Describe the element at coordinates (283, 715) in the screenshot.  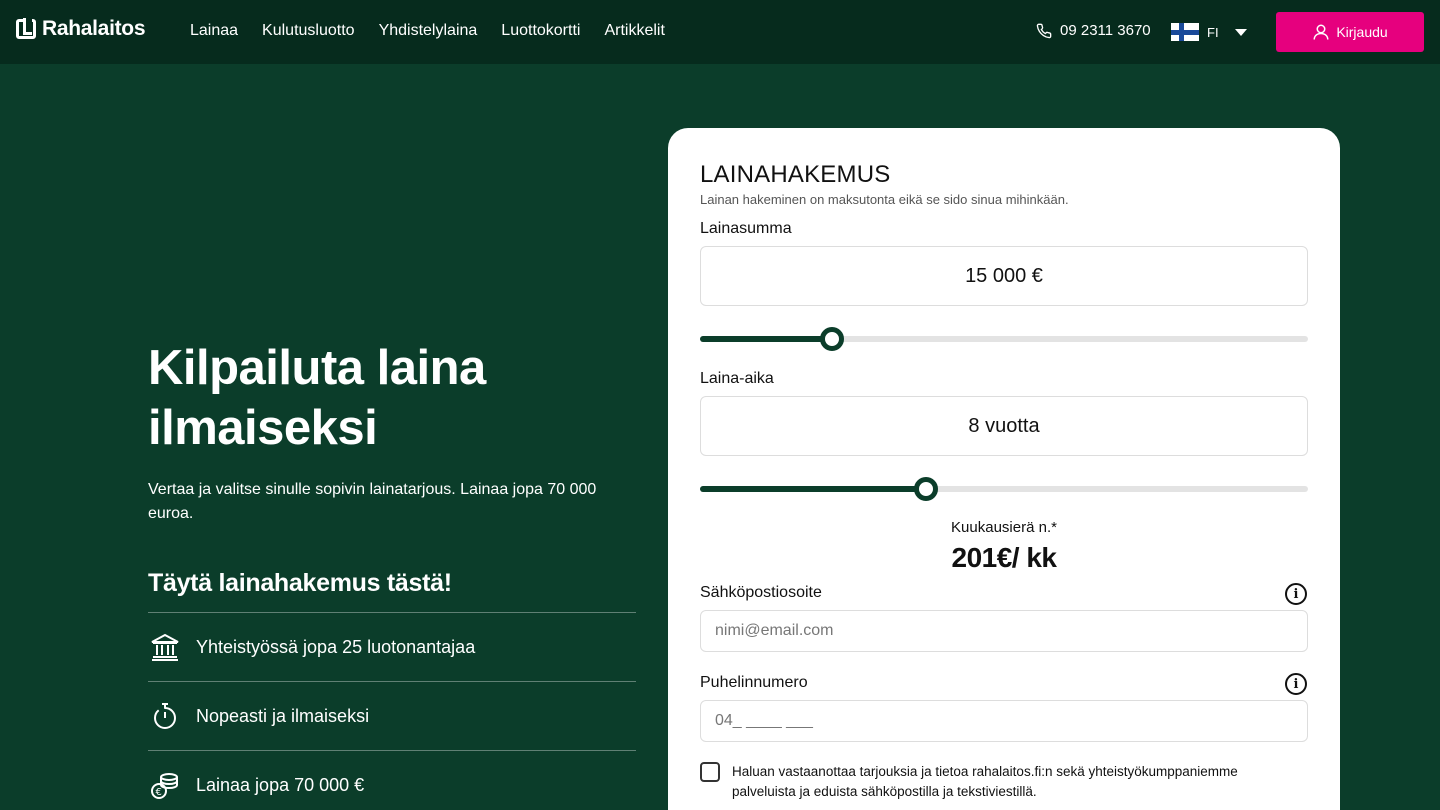
I see `feature-label: Nopeasti ja ilmaiseksi` at that location.